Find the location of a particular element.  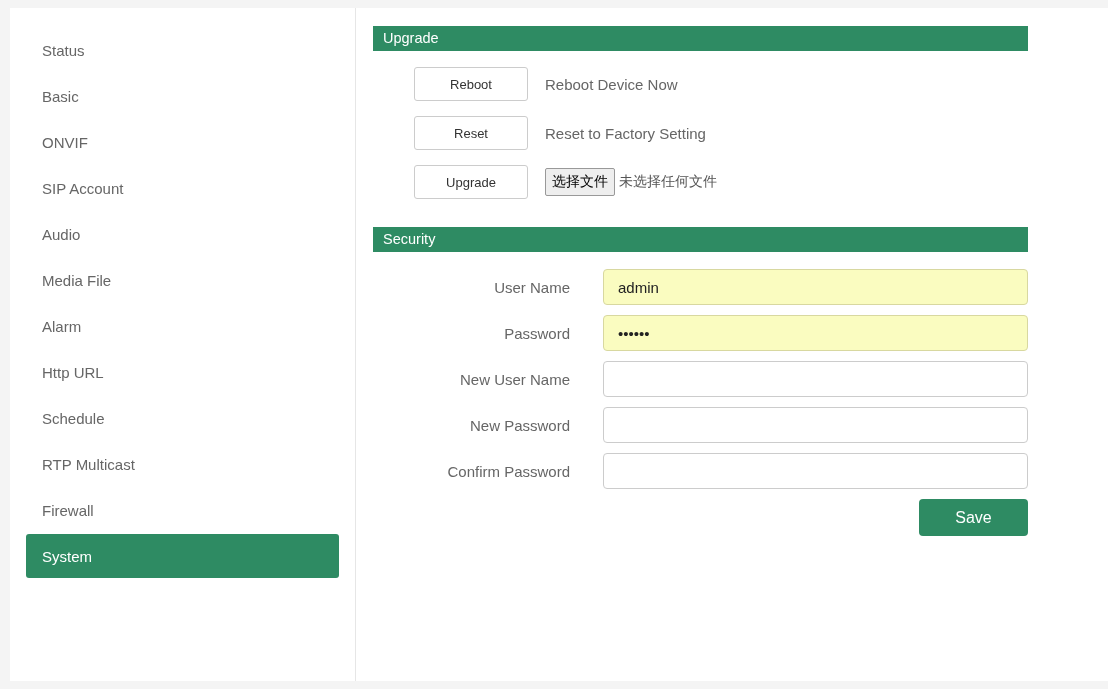

sidebar-item: Media File is located at coordinates (182, 280).